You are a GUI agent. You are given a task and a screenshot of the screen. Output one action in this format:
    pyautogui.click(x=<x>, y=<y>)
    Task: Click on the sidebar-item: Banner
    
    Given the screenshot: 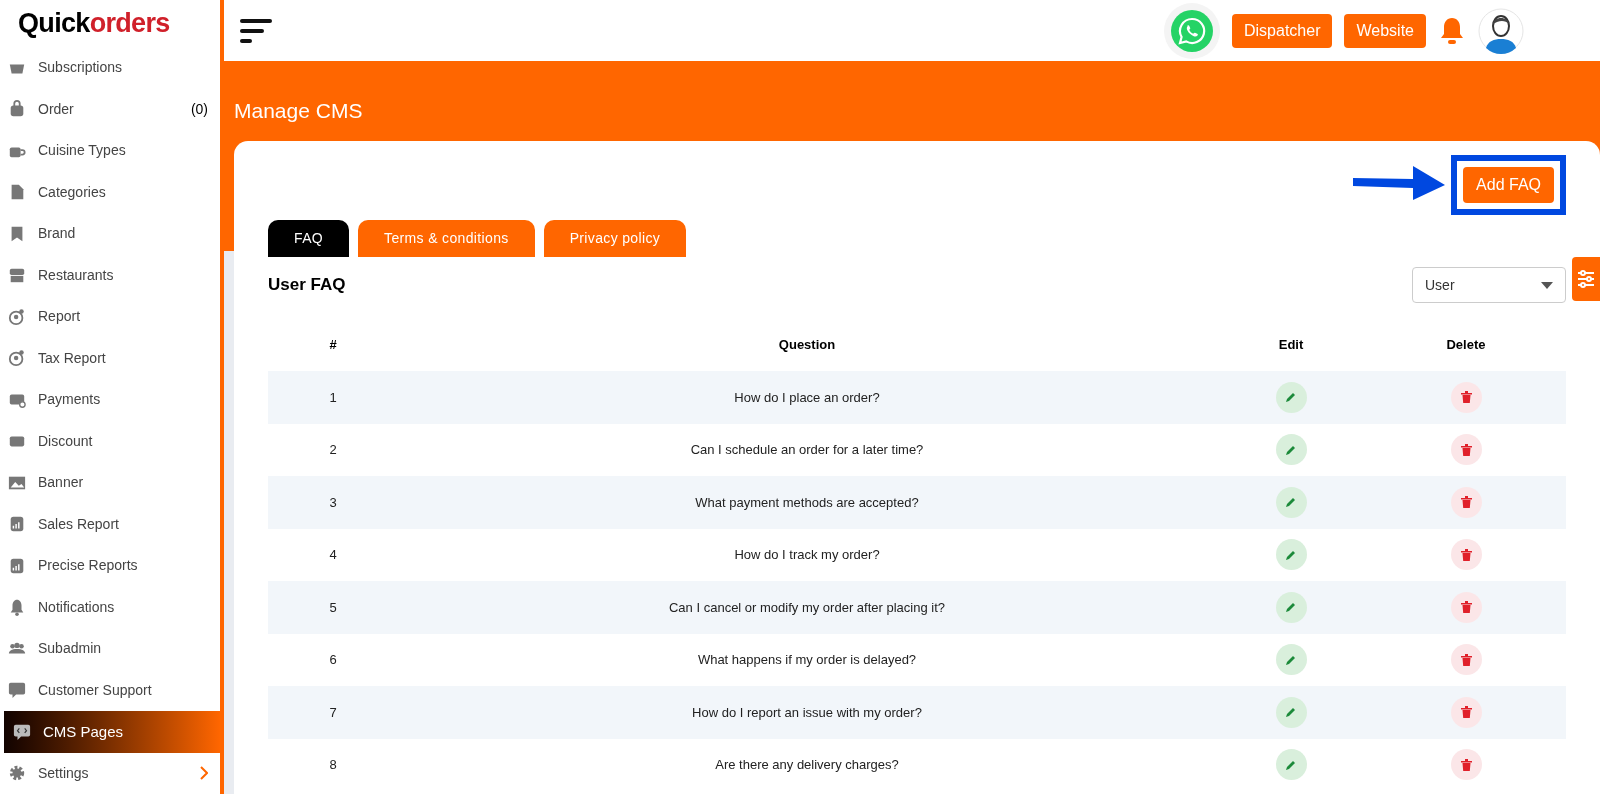 What is the action you would take?
    pyautogui.click(x=110, y=483)
    